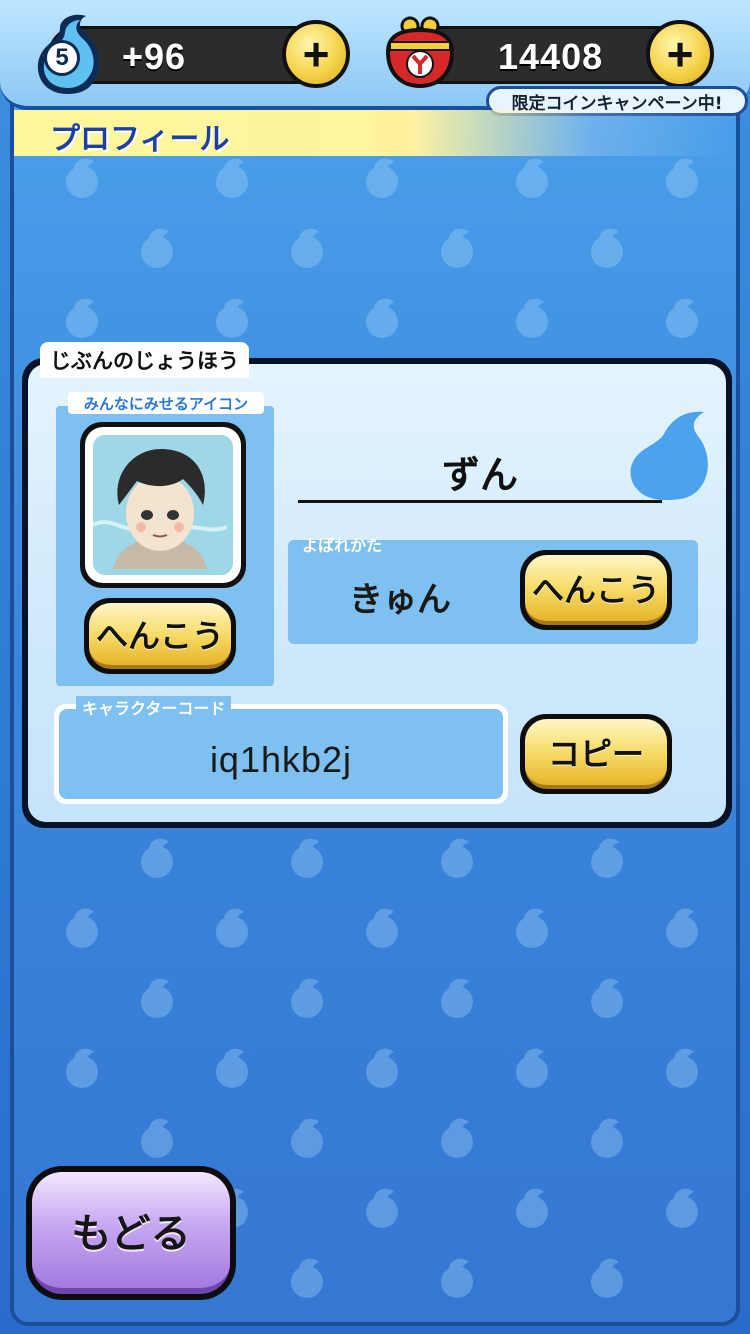  What do you see at coordinates (669, 455) in the screenshot?
I see `flame-decoration-icon` at bounding box center [669, 455].